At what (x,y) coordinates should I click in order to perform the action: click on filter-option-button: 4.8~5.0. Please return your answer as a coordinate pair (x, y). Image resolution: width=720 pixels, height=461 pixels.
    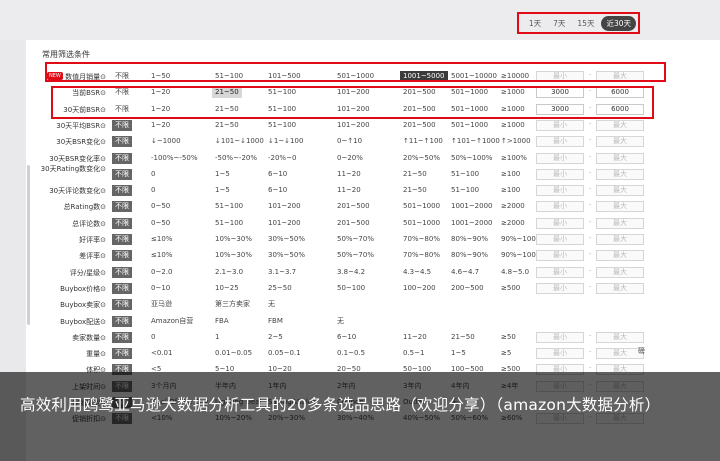
    Looking at the image, I should click on (515, 272).